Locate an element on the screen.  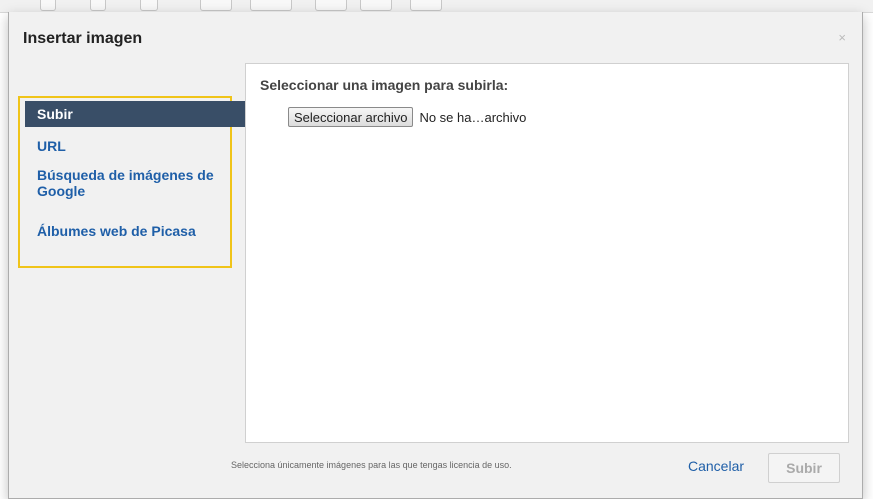
file-chooser: Seleccionar archivo No se ha…archivo is located at coordinates (407, 117).